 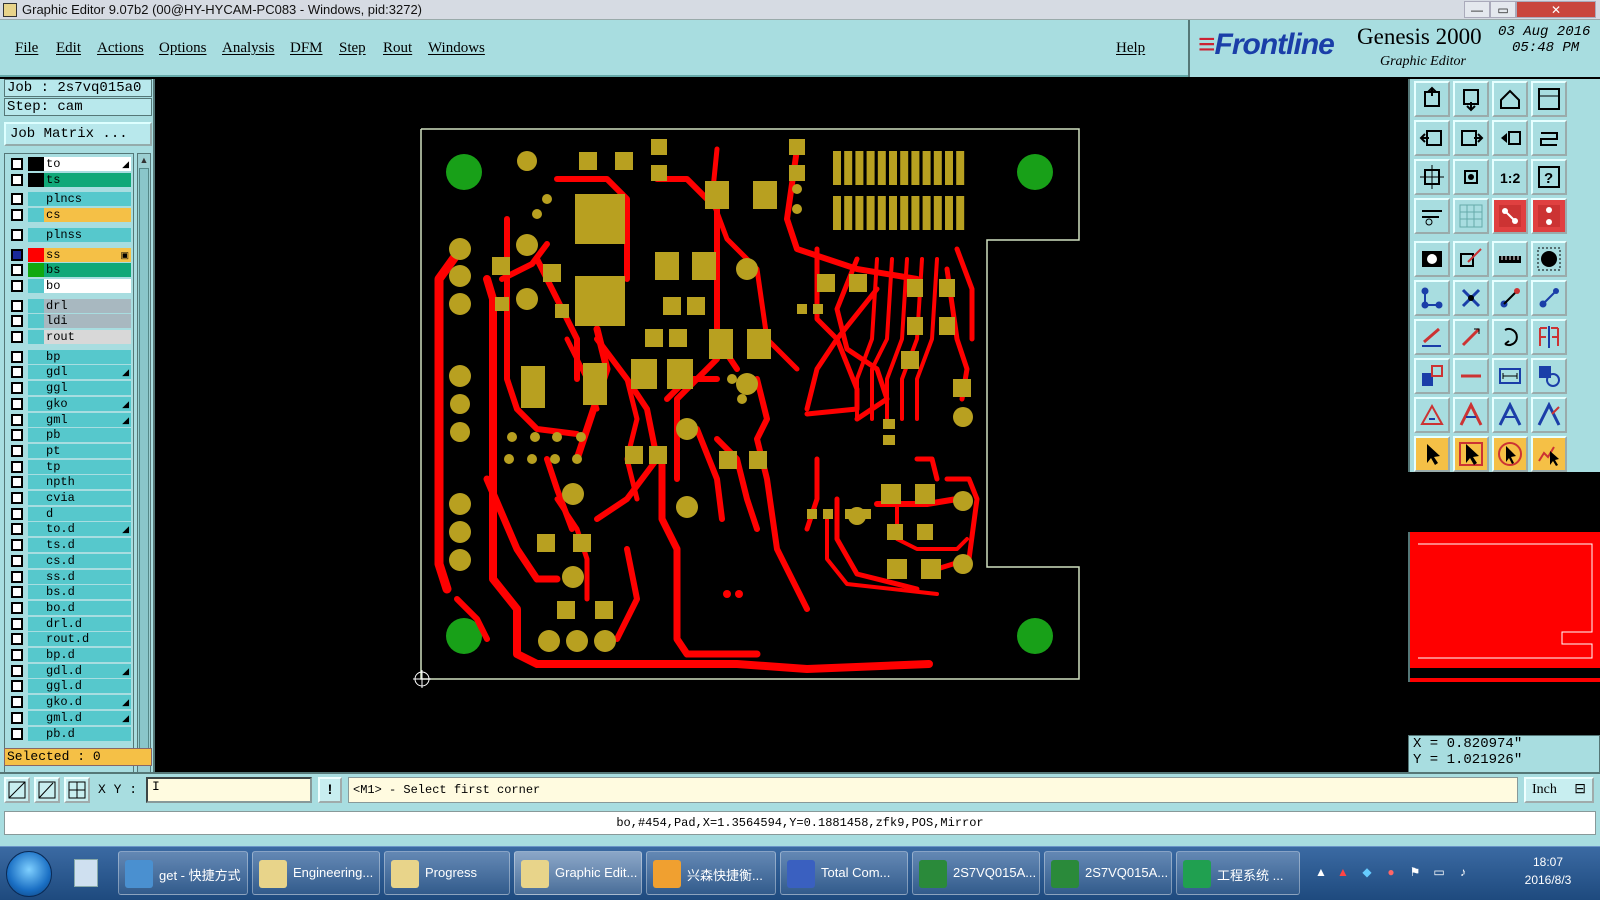 What do you see at coordinates (87, 270) in the screenshot?
I see `layer-name: bs` at bounding box center [87, 270].